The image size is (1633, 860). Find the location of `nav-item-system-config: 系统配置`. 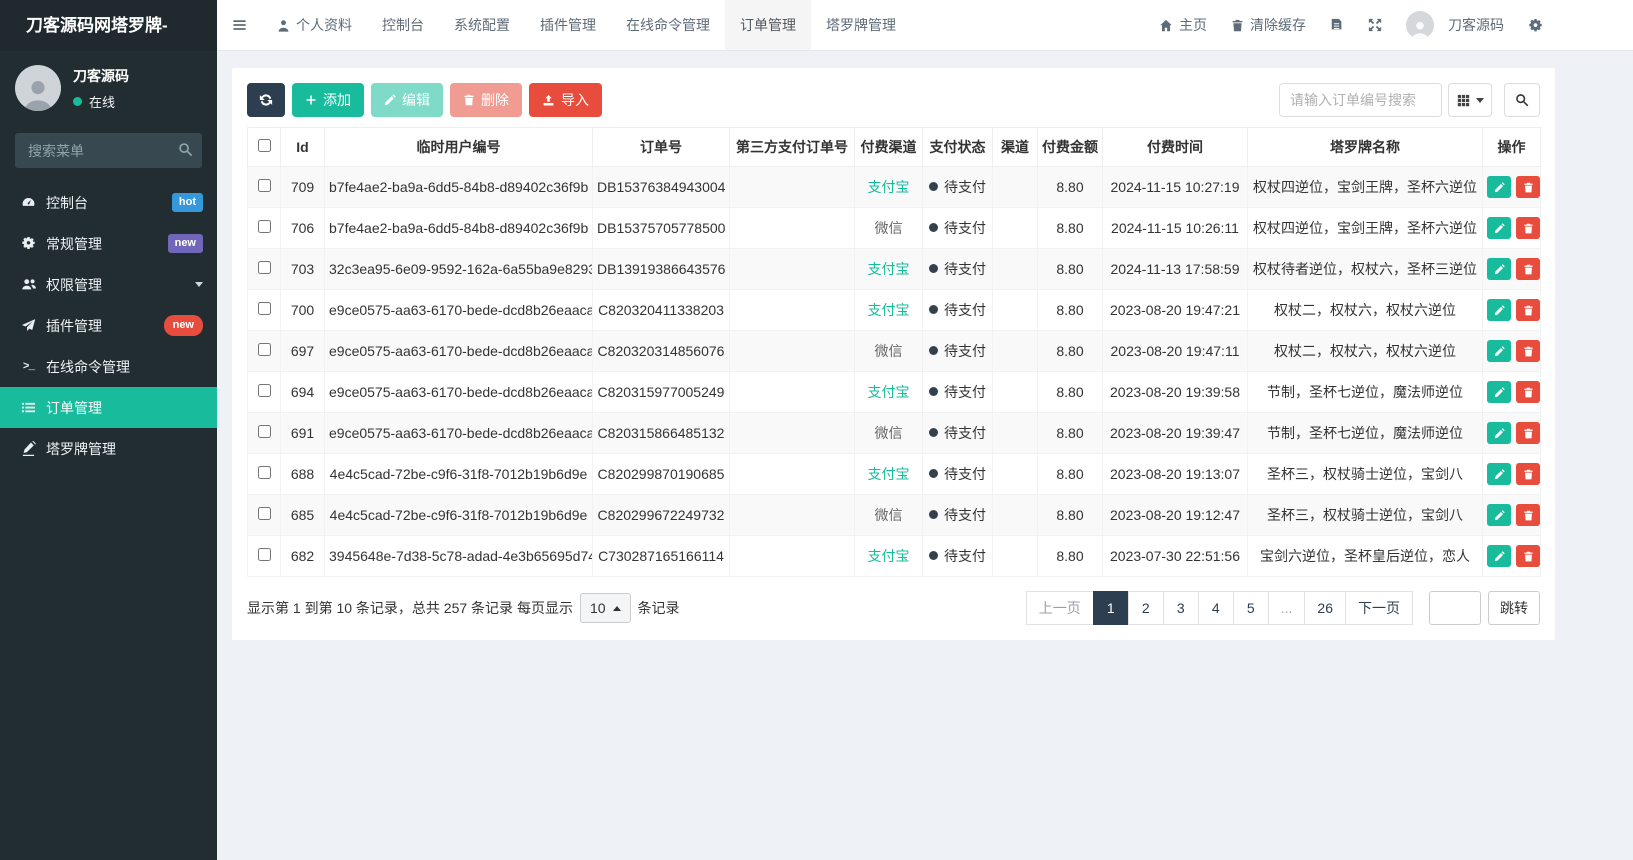

nav-item-system-config: 系统配置 is located at coordinates (482, 25).